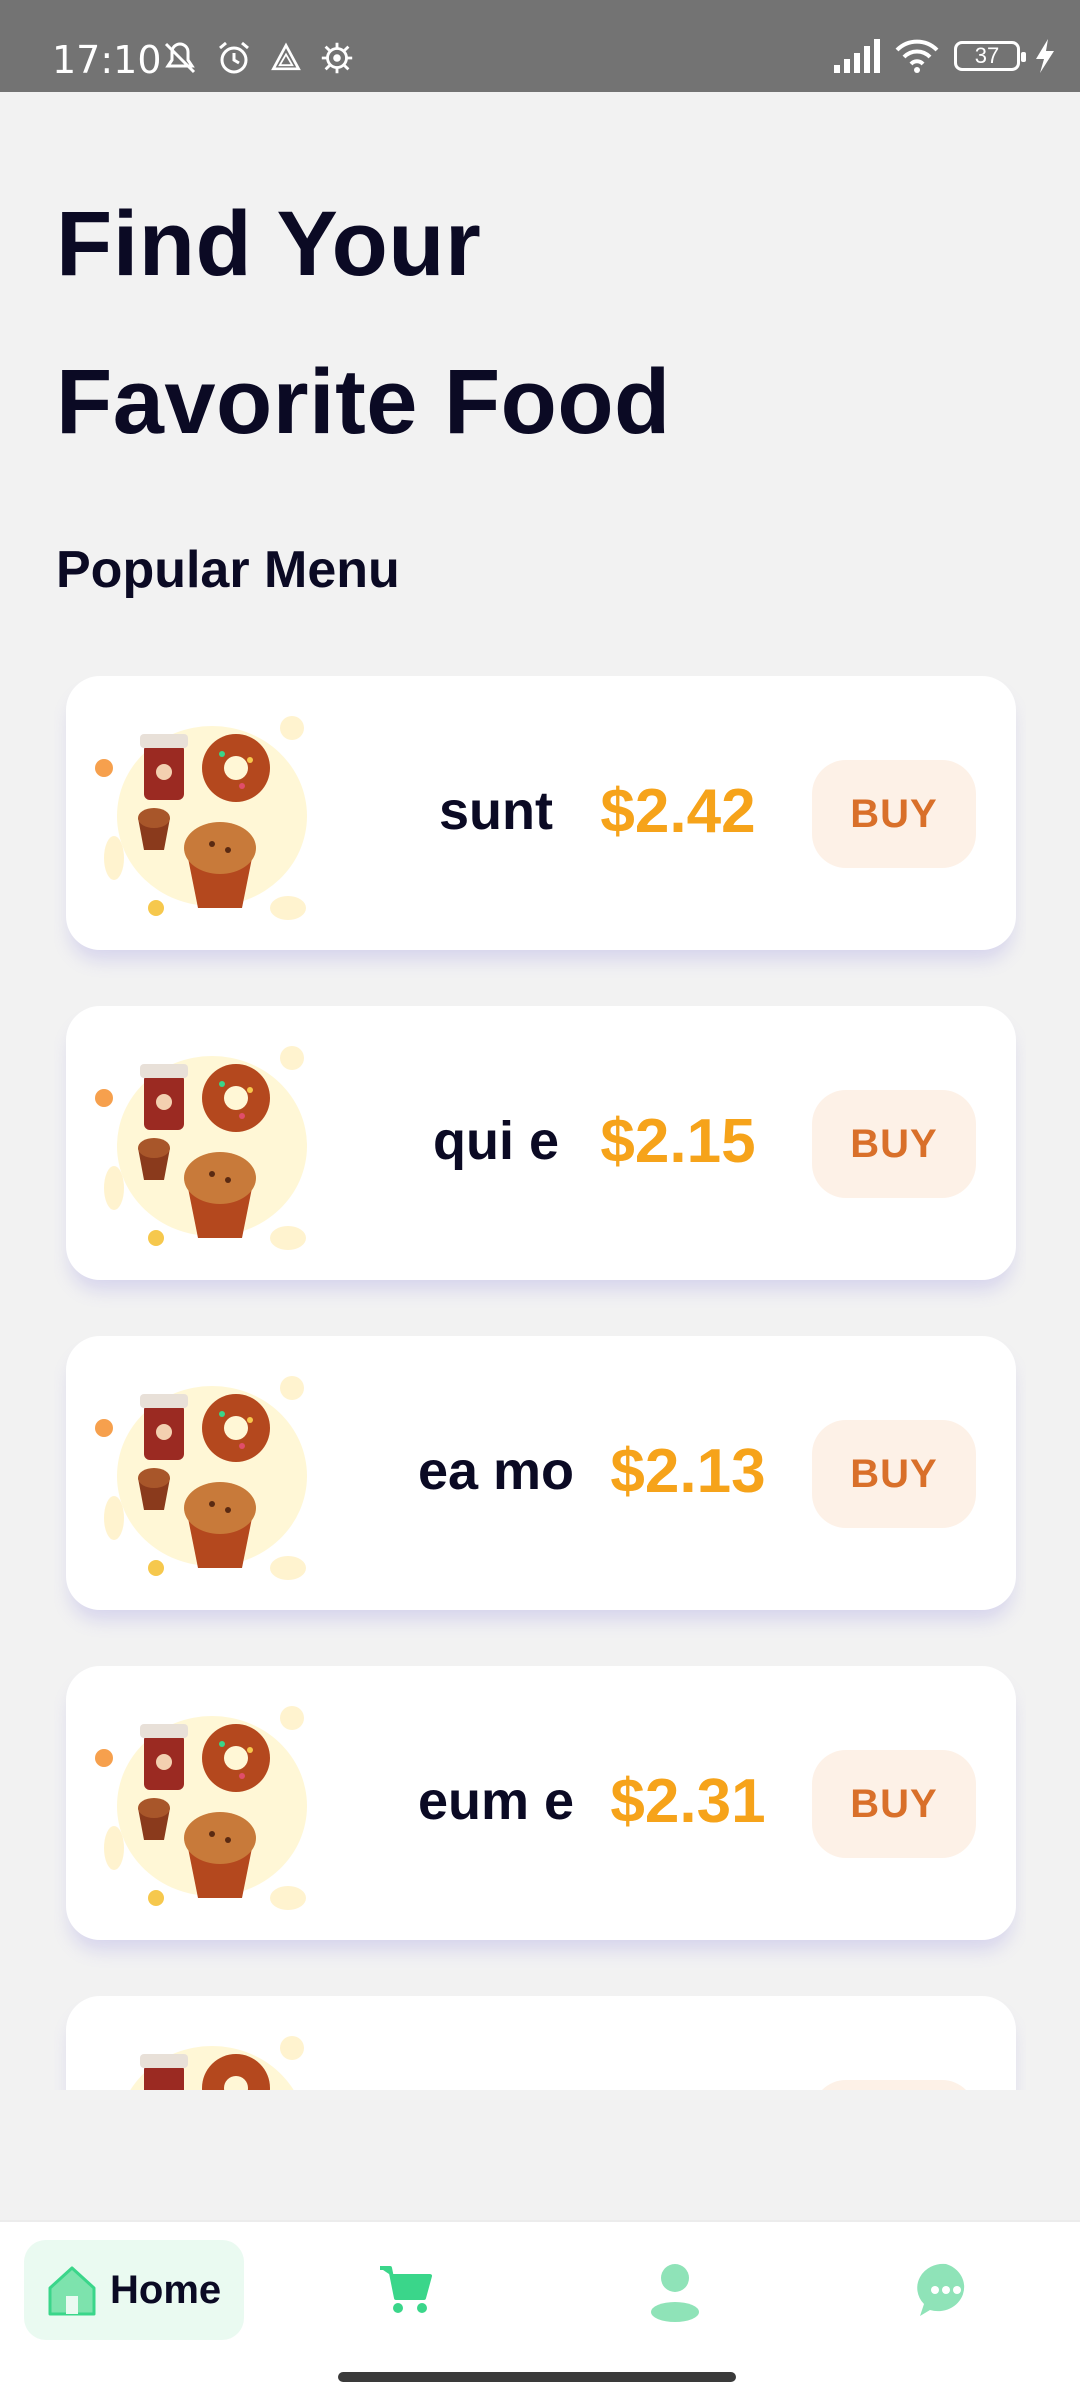 This screenshot has height=2400, width=1080. What do you see at coordinates (496, 1801) in the screenshot?
I see `item-name: eum e` at bounding box center [496, 1801].